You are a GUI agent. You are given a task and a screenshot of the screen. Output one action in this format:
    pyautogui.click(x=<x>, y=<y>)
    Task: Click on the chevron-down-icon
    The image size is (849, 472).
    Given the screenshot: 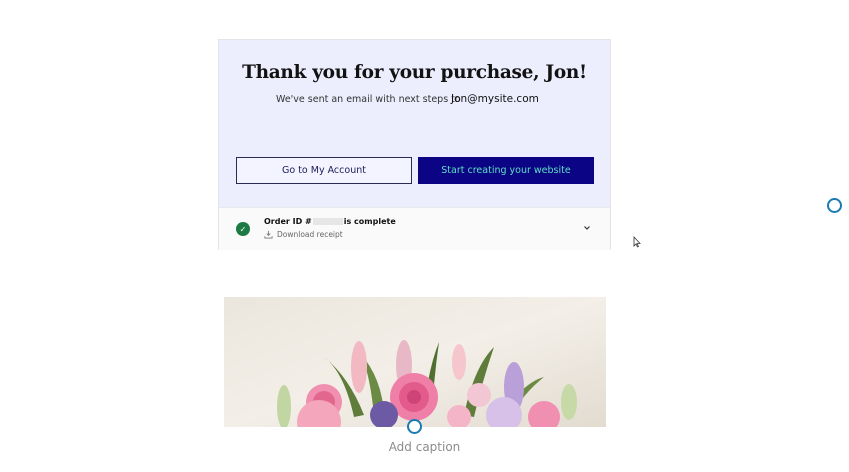 What is the action you would take?
    pyautogui.click(x=587, y=228)
    